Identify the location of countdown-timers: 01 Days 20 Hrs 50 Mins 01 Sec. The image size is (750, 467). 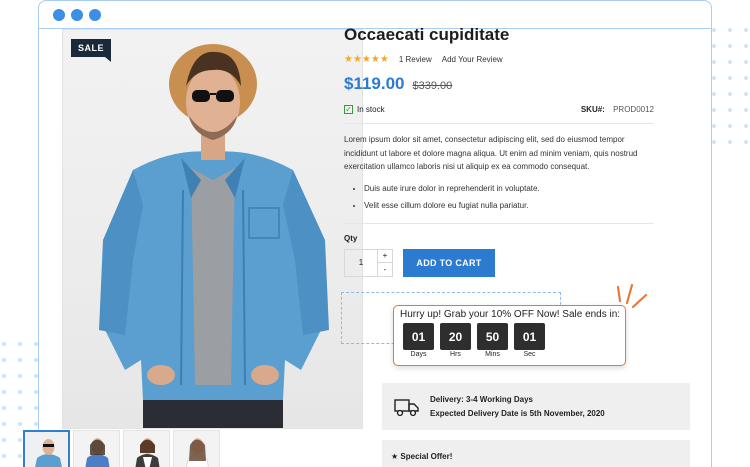
(509, 340).